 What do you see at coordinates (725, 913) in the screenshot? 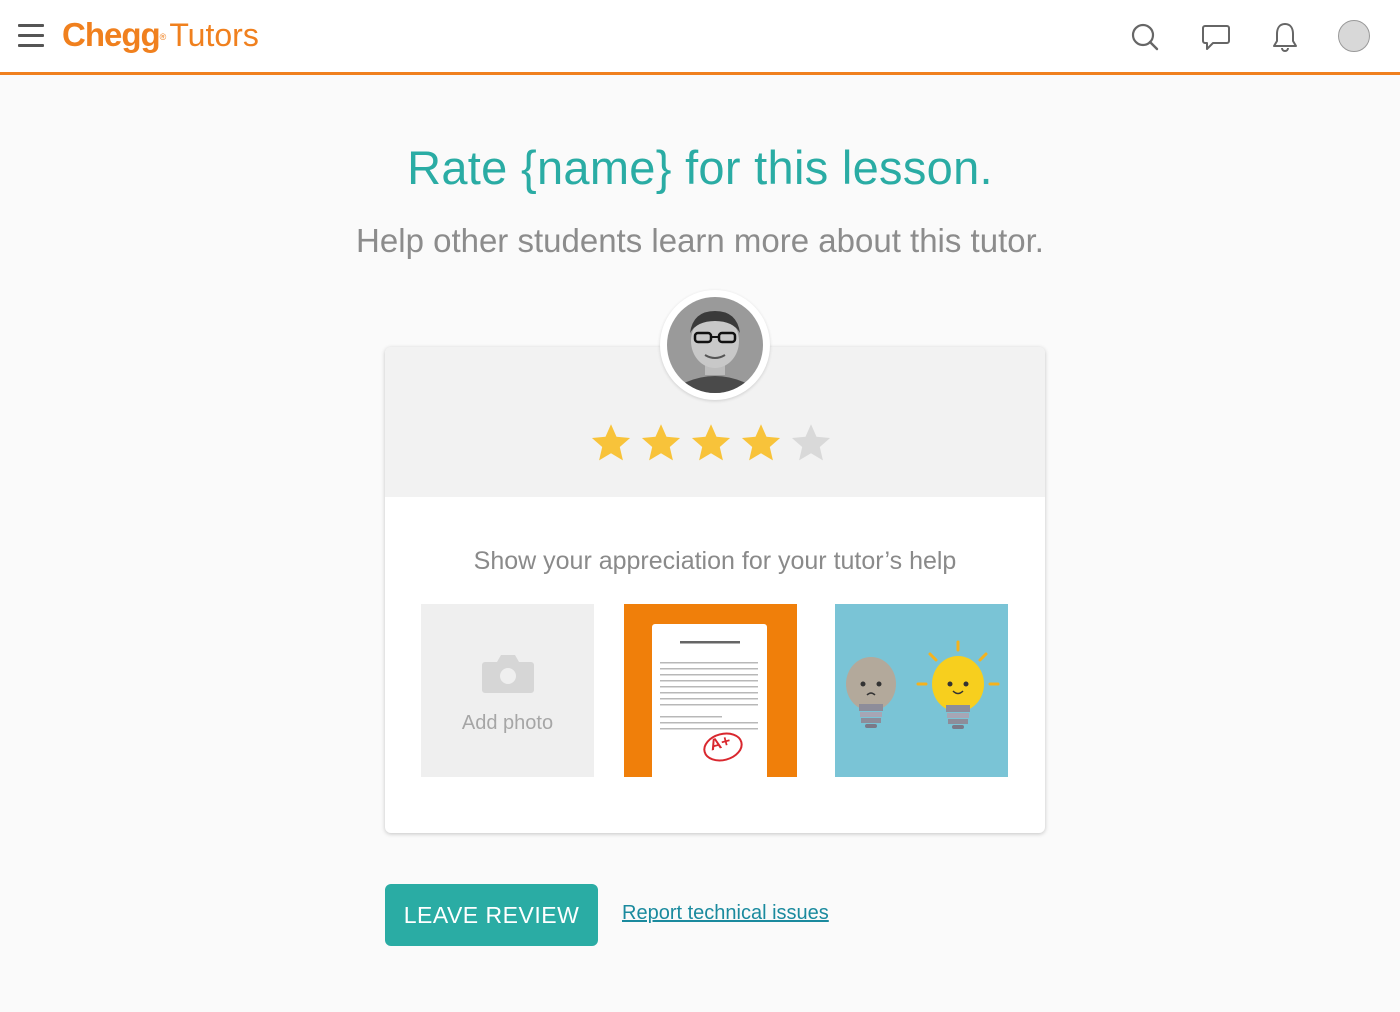
I see `report-technical-issues-link: Report technical issues` at bounding box center [725, 913].